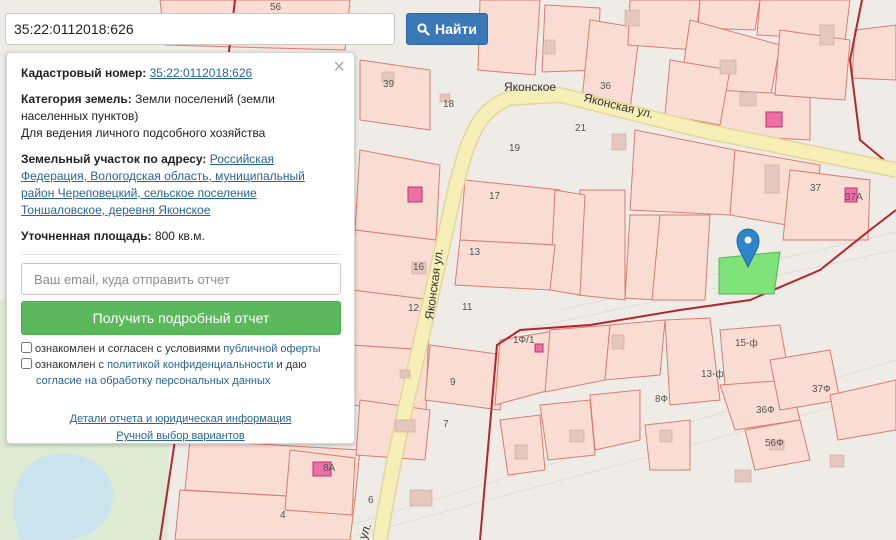 This screenshot has width=896, height=540. Describe the element at coordinates (181, 318) in the screenshot. I see `get-report-button: Получить подробный отчет` at that location.